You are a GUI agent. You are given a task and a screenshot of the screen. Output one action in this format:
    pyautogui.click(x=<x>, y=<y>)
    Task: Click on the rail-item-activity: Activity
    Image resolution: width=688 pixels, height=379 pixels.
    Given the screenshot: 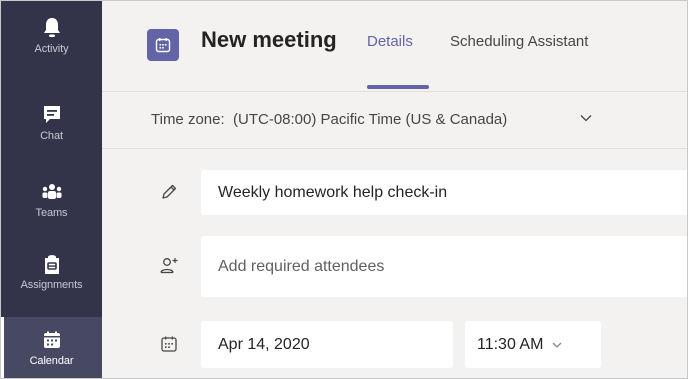 What is the action you would take?
    pyautogui.click(x=51, y=45)
    